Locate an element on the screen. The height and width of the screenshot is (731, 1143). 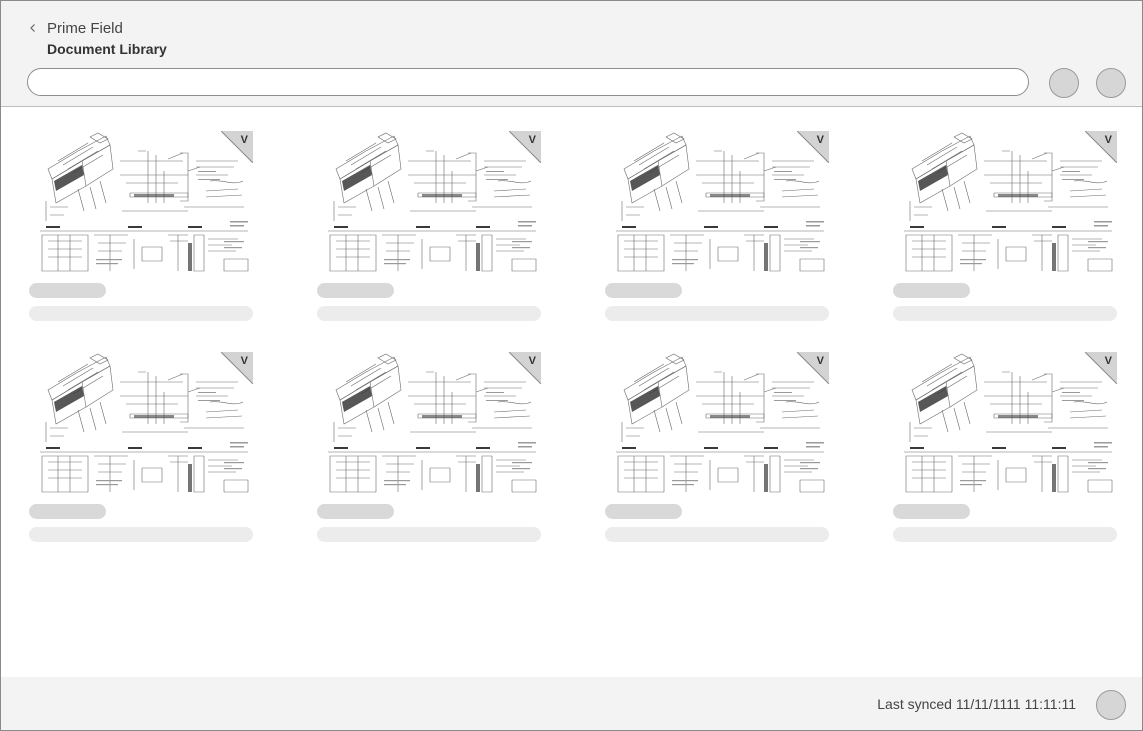
footer-action-button is located at coordinates (1111, 705).